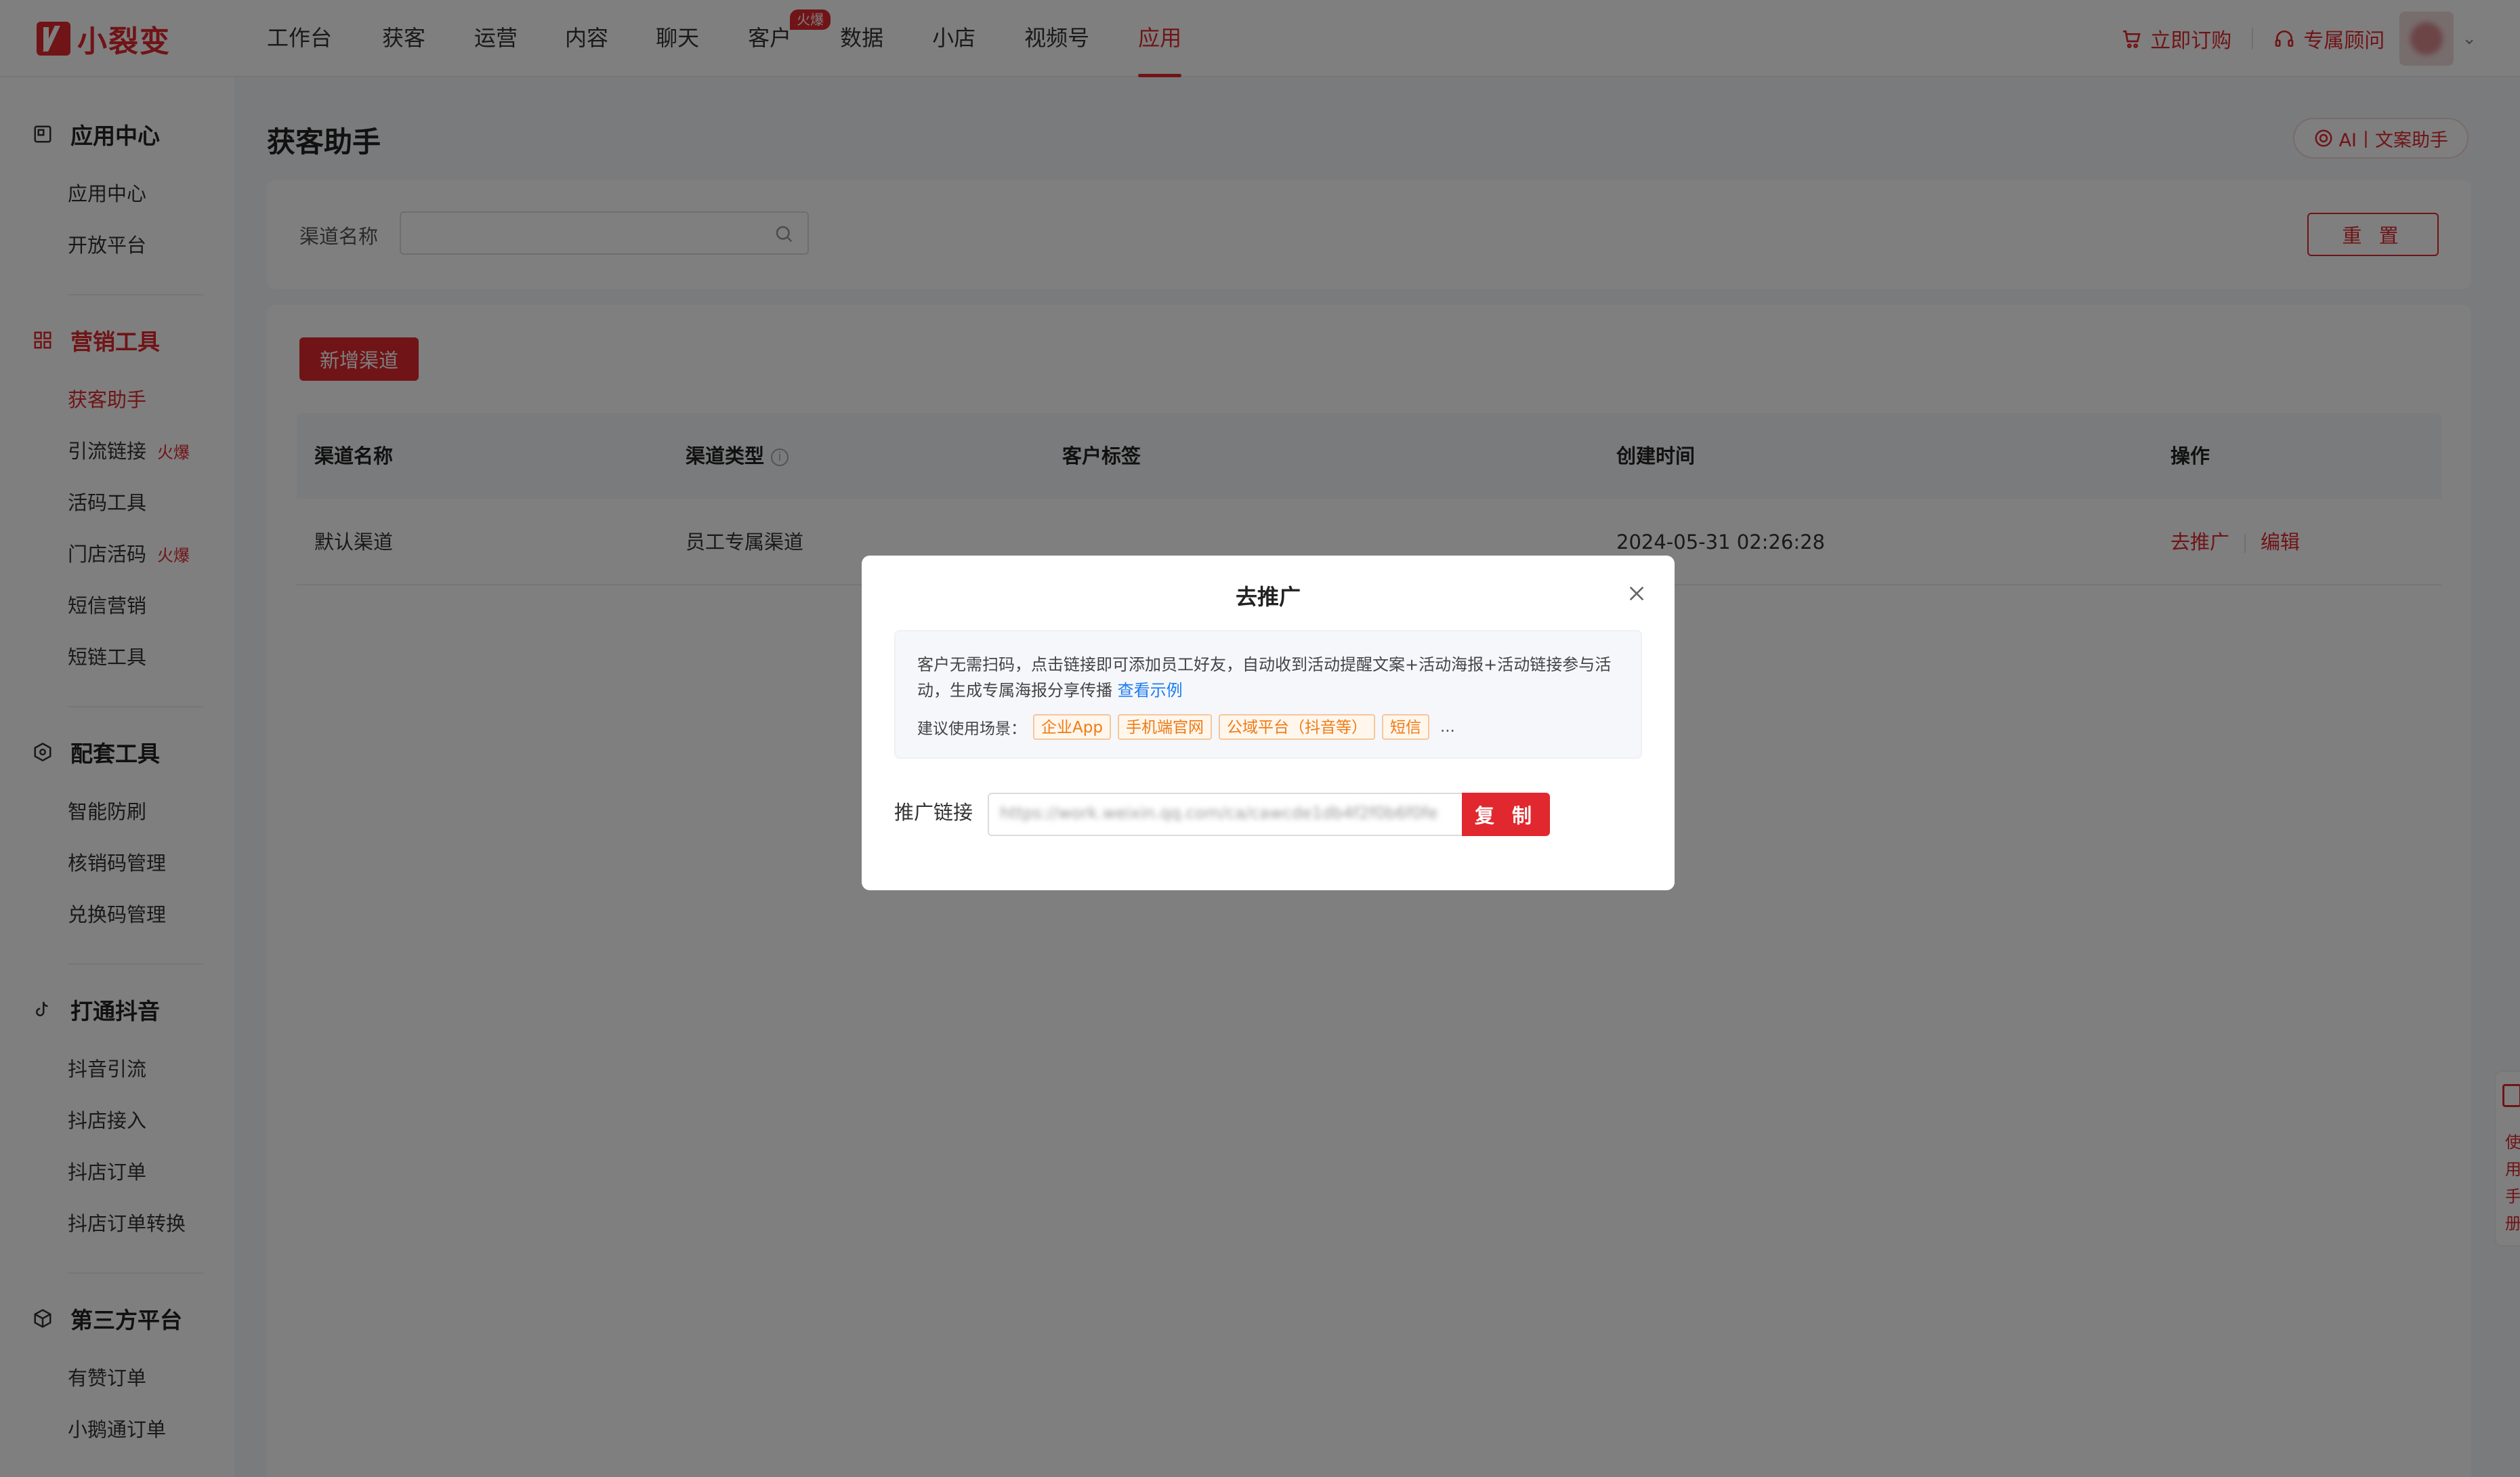  What do you see at coordinates (1164, 727) in the screenshot?
I see `scenario-tag: 手机端官网` at bounding box center [1164, 727].